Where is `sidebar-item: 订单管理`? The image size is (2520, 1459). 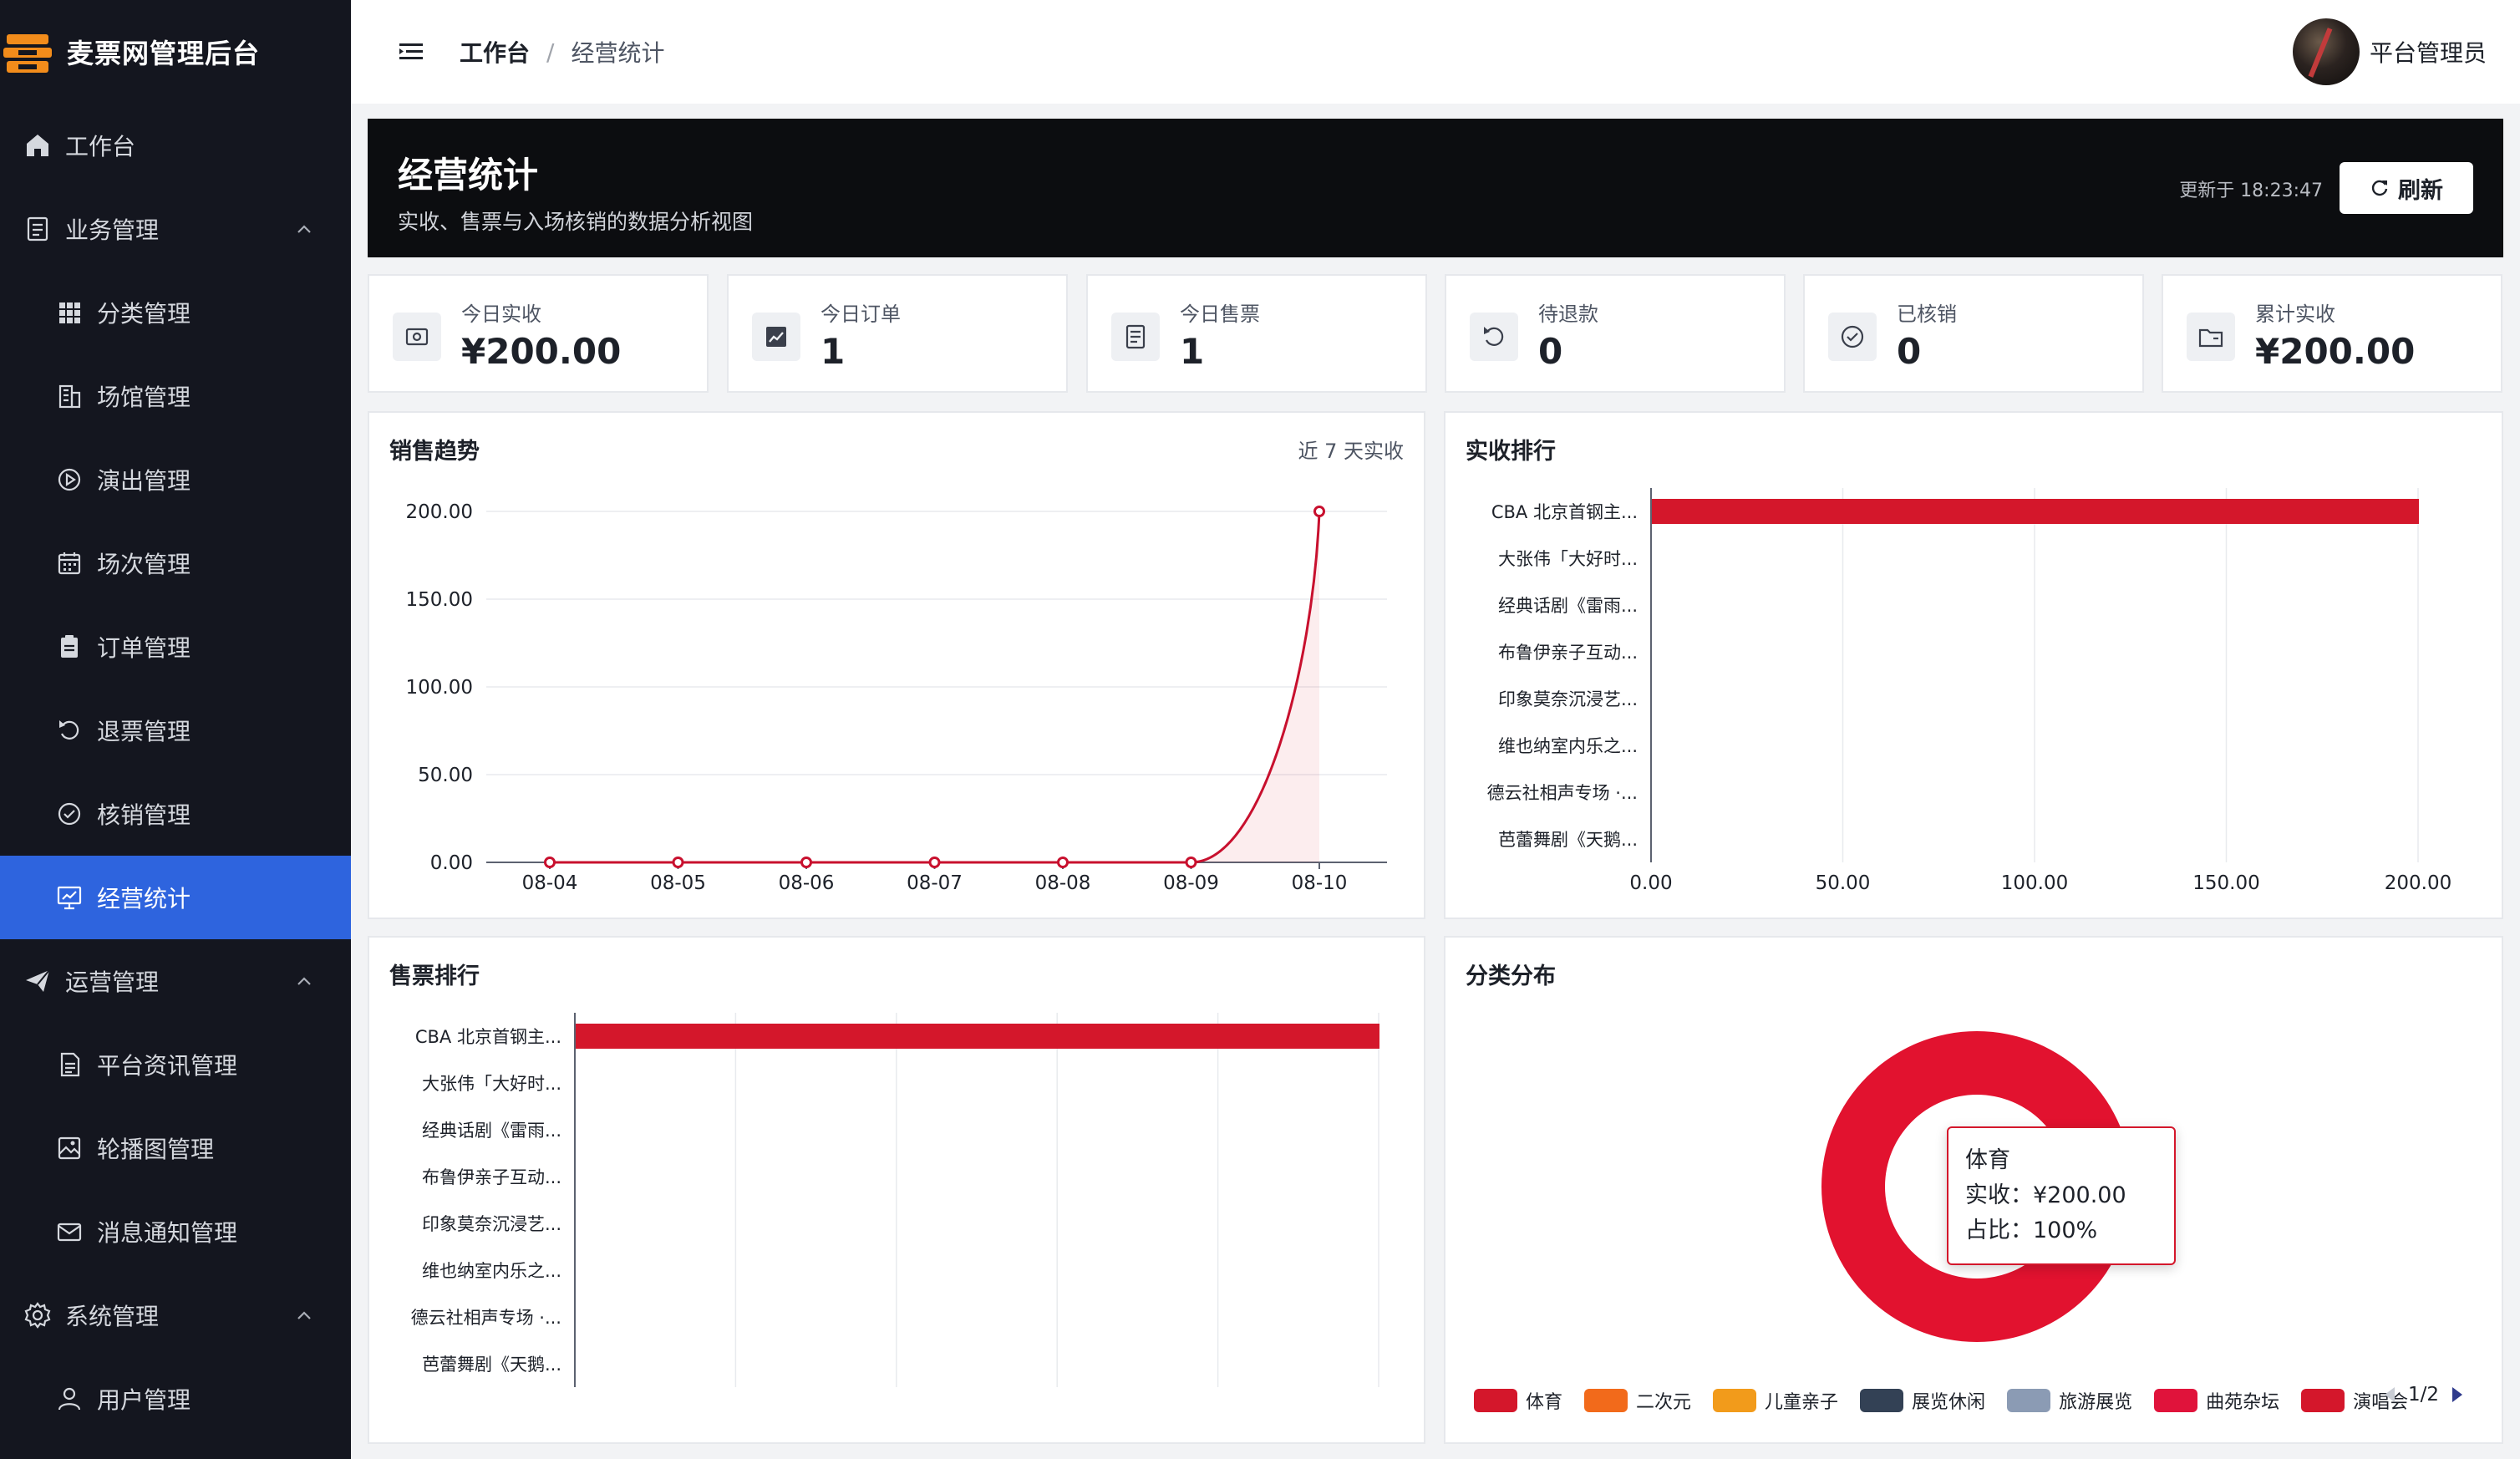 sidebar-item: 订单管理 is located at coordinates (175, 647).